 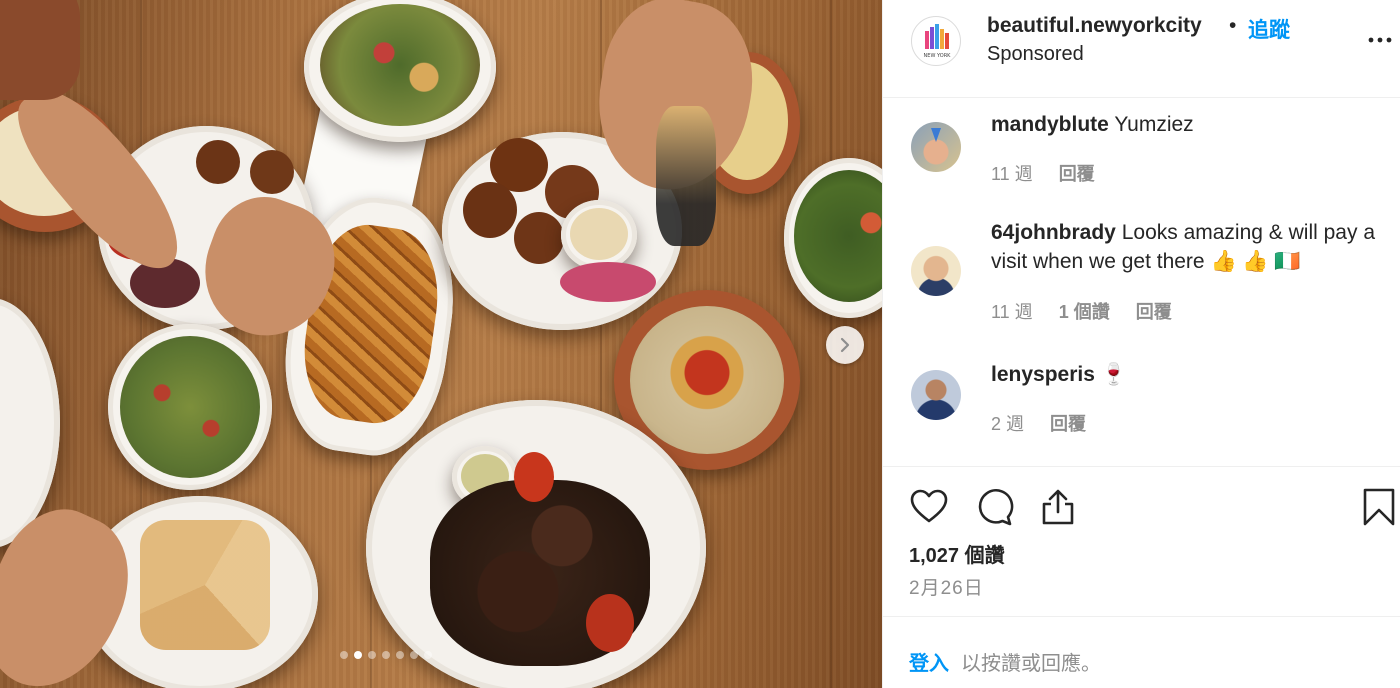 I want to click on chevron-right-icon, so click(x=845, y=345).